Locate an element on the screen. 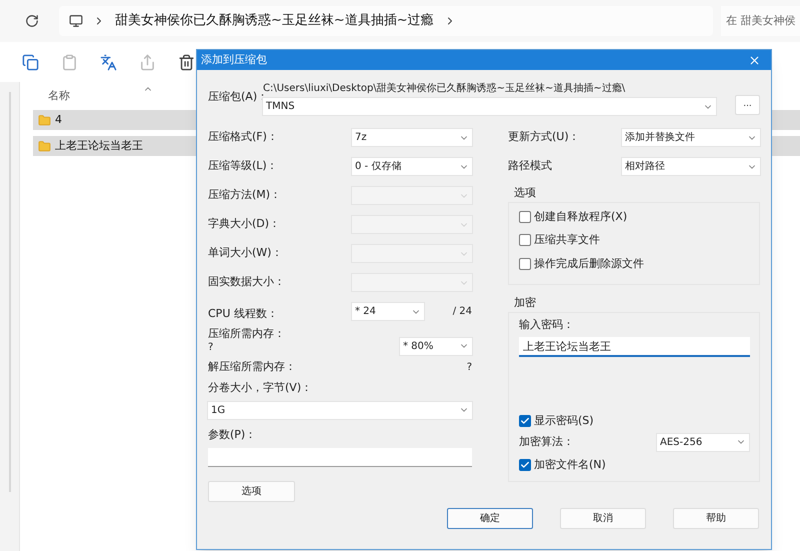 The width and height of the screenshot is (800, 551). dialog-button: 确定 is located at coordinates (490, 518).